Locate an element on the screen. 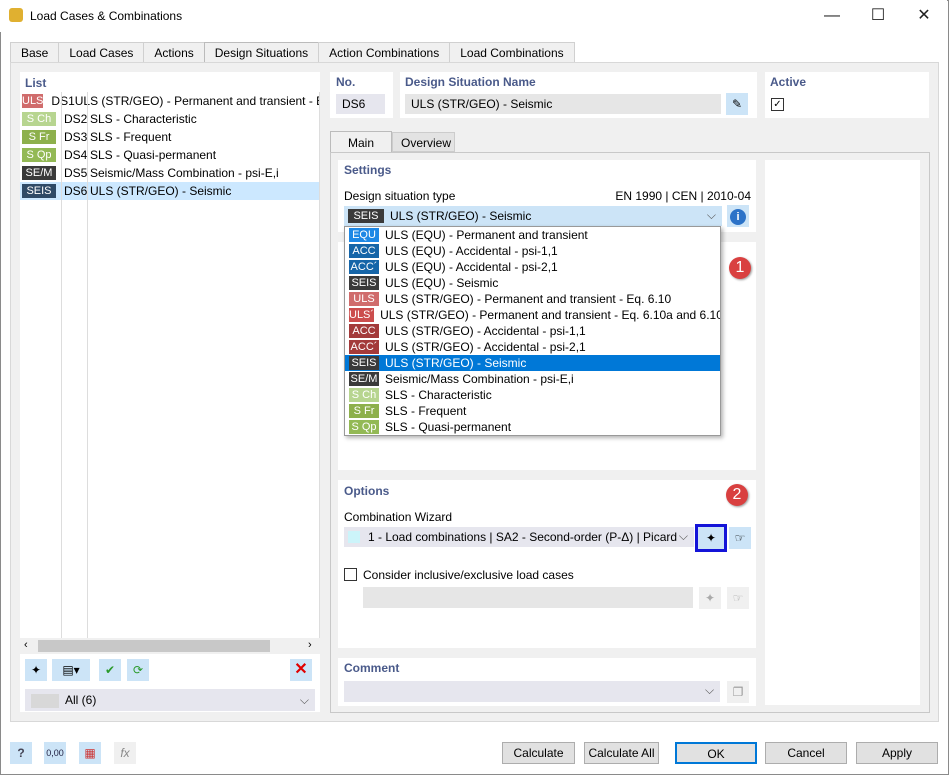 The width and height of the screenshot is (949, 775). new-item-button: ✦ is located at coordinates (36, 670).